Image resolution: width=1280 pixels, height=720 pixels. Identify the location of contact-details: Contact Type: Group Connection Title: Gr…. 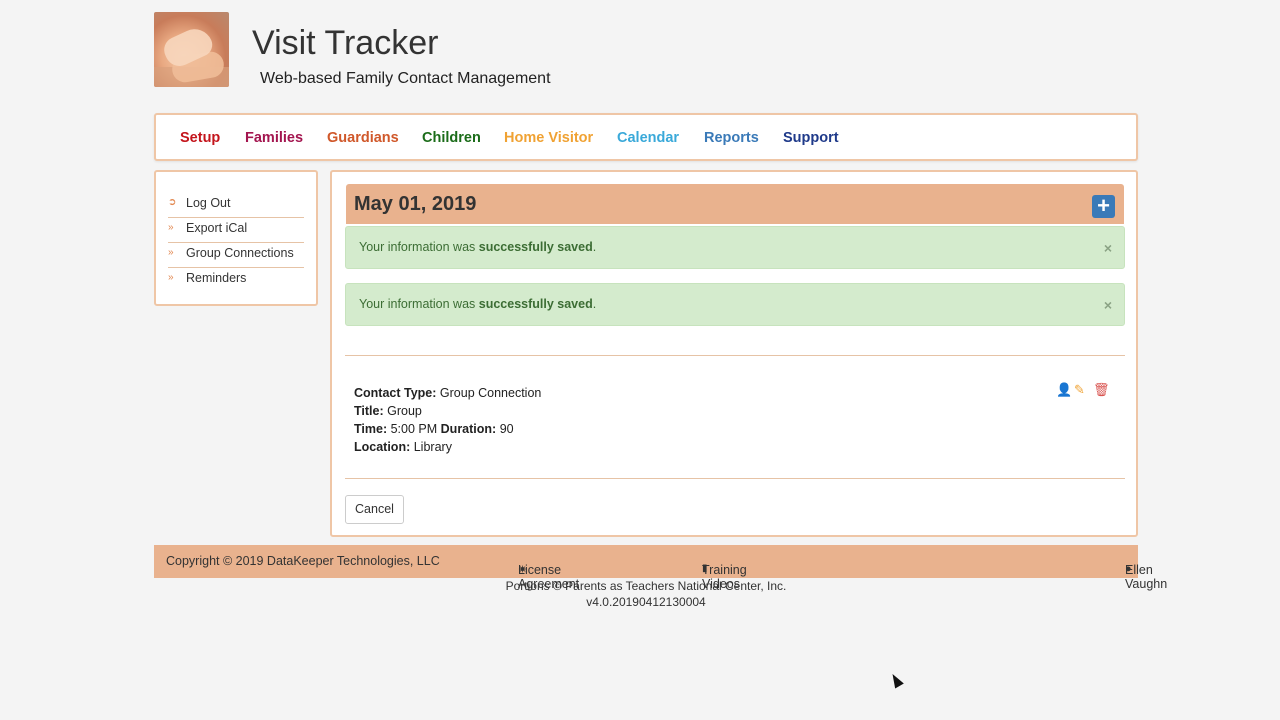
(447, 420).